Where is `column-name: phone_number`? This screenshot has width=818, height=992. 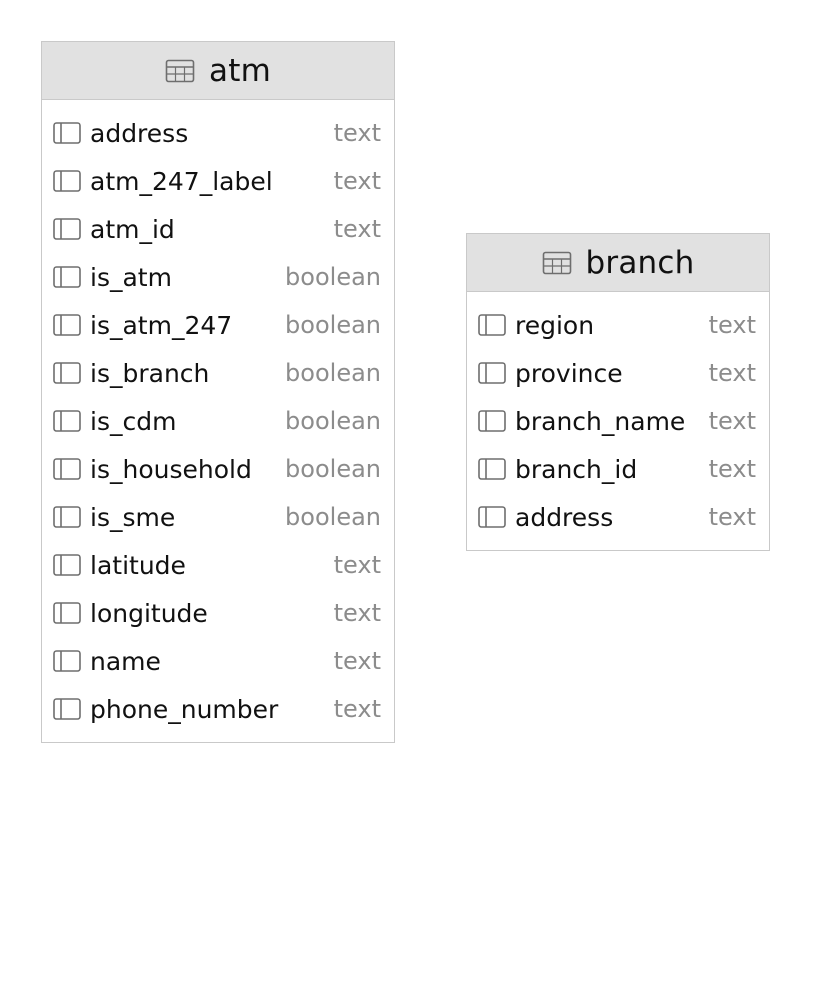
column-name: phone_number is located at coordinates (184, 709).